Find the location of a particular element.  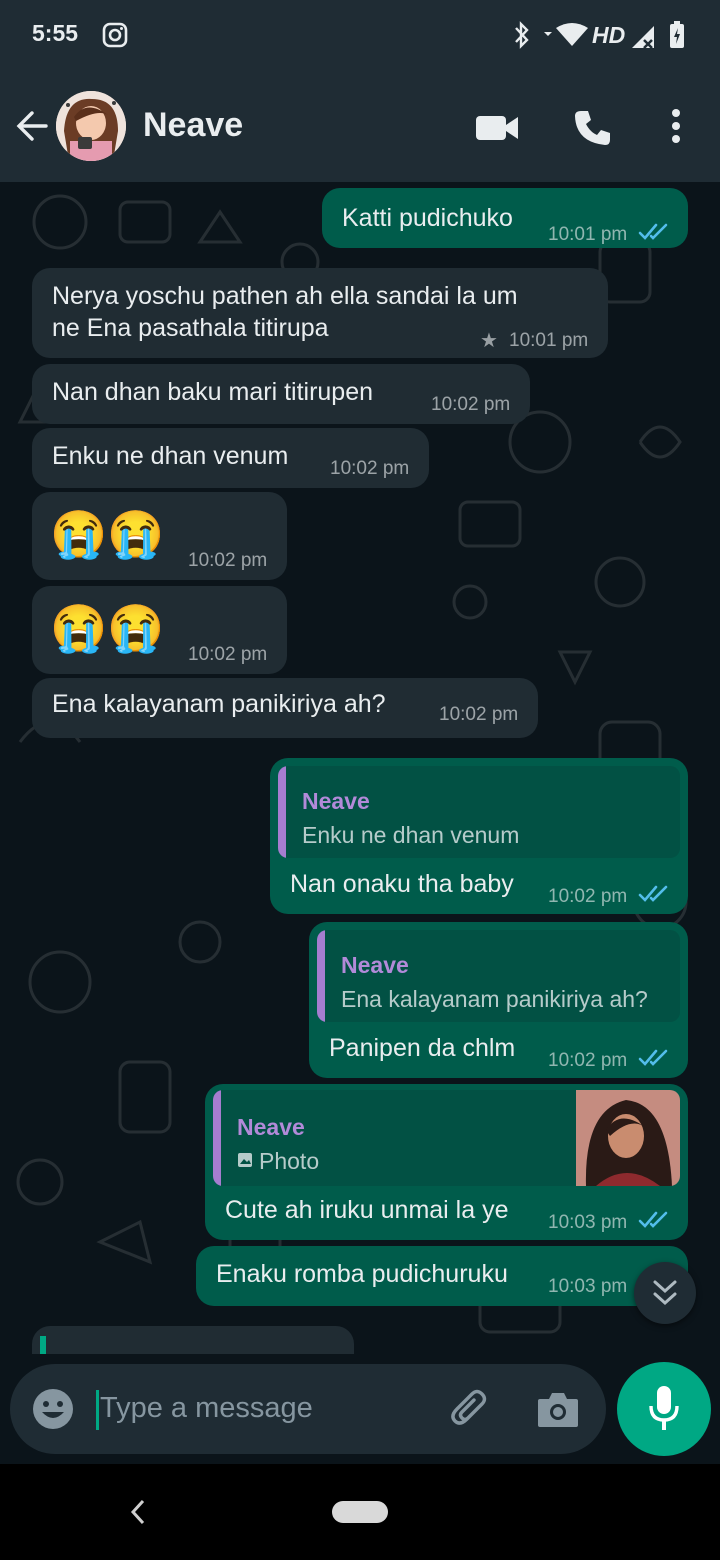

message-line-1: Nerya yoschu pathen ah ella sandai la um is located at coordinates (285, 296).